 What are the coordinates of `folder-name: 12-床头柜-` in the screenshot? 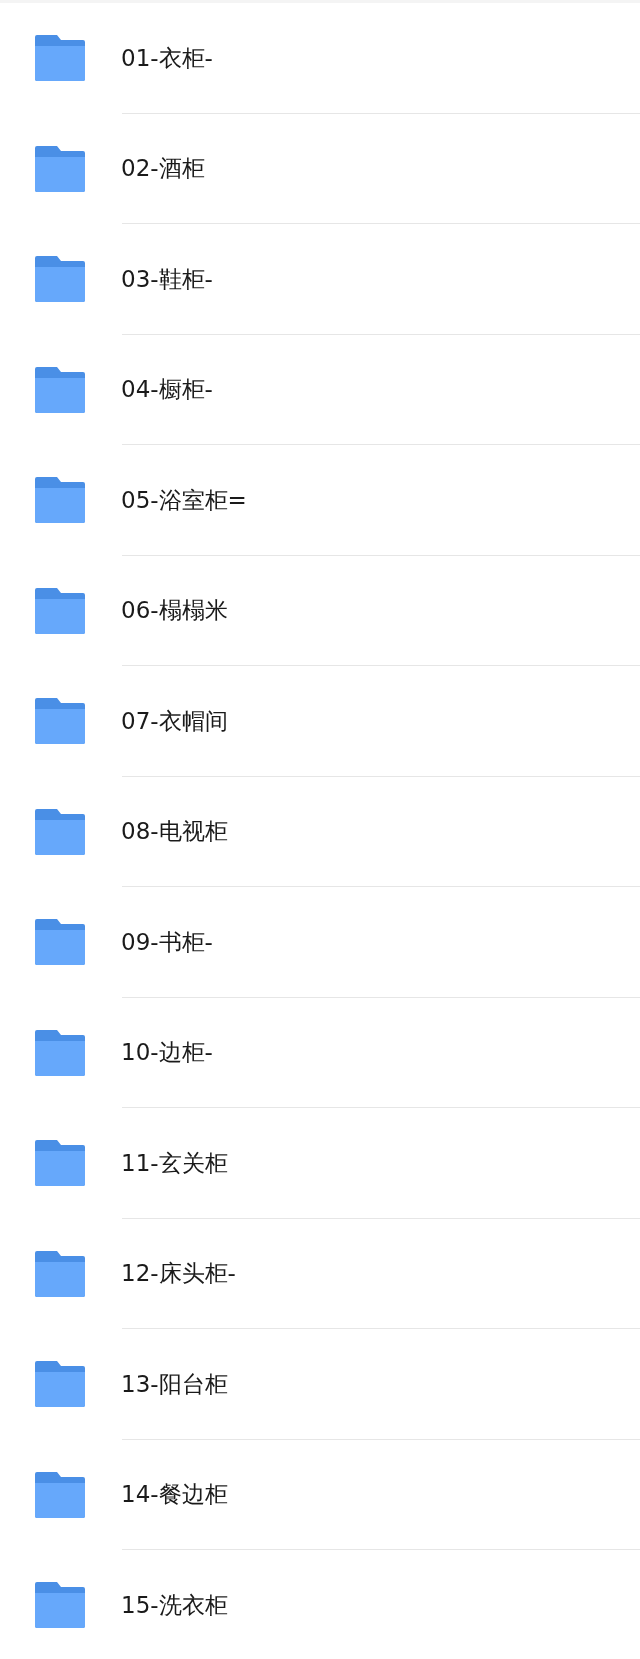 It's located at (178, 1274).